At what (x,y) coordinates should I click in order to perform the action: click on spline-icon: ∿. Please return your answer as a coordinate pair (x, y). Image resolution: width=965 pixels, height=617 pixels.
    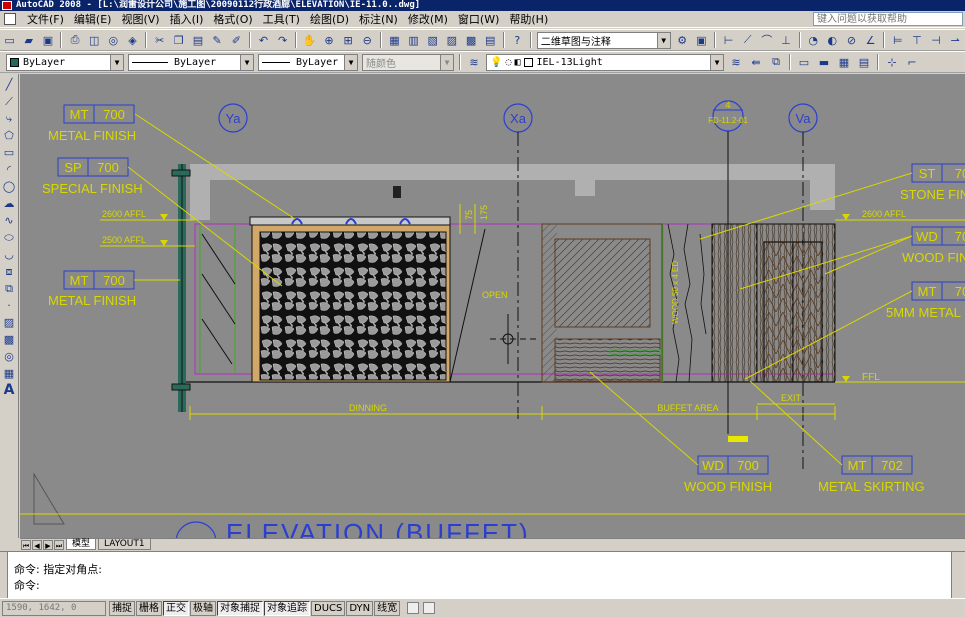
    Looking at the image, I should click on (9, 220).